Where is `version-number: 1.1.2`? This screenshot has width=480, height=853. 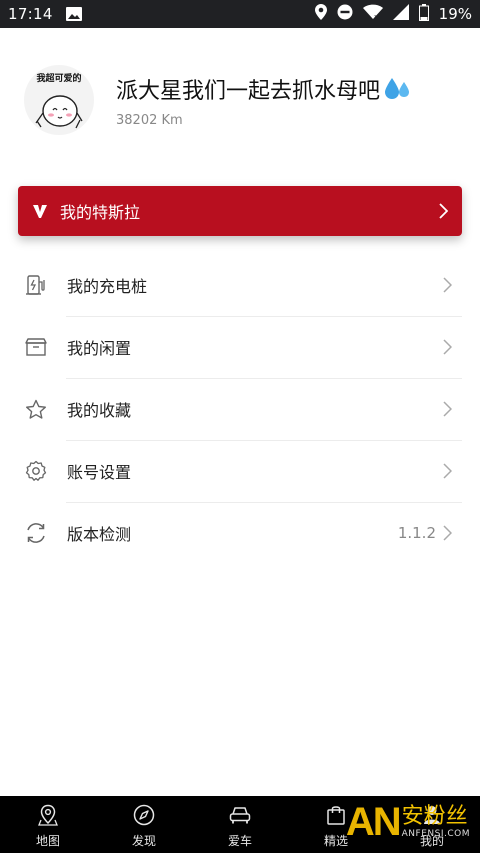 version-number: 1.1.2 is located at coordinates (416, 533).